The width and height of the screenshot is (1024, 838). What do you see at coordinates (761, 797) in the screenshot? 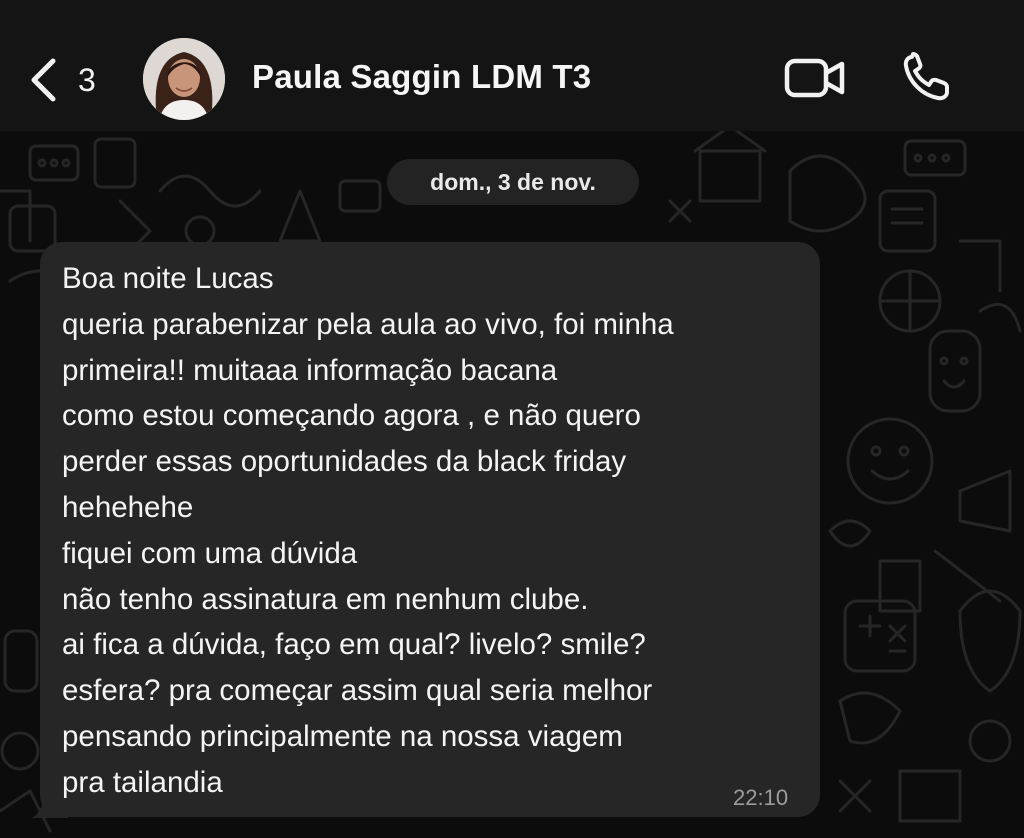
I see `message-timestamp: 22:10` at bounding box center [761, 797].